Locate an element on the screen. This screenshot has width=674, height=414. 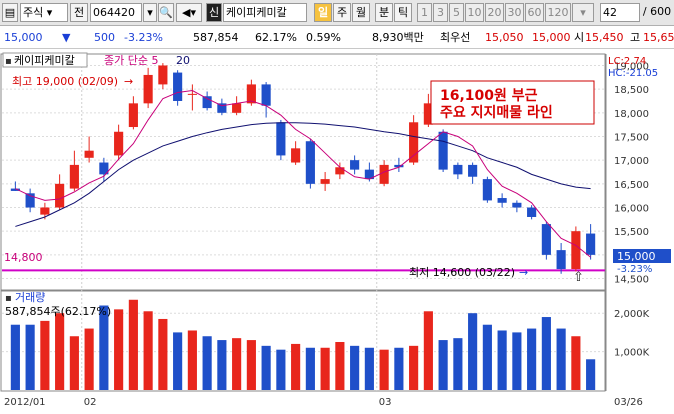
volume-menu-icon: ▪ is located at coordinates (8, 298).